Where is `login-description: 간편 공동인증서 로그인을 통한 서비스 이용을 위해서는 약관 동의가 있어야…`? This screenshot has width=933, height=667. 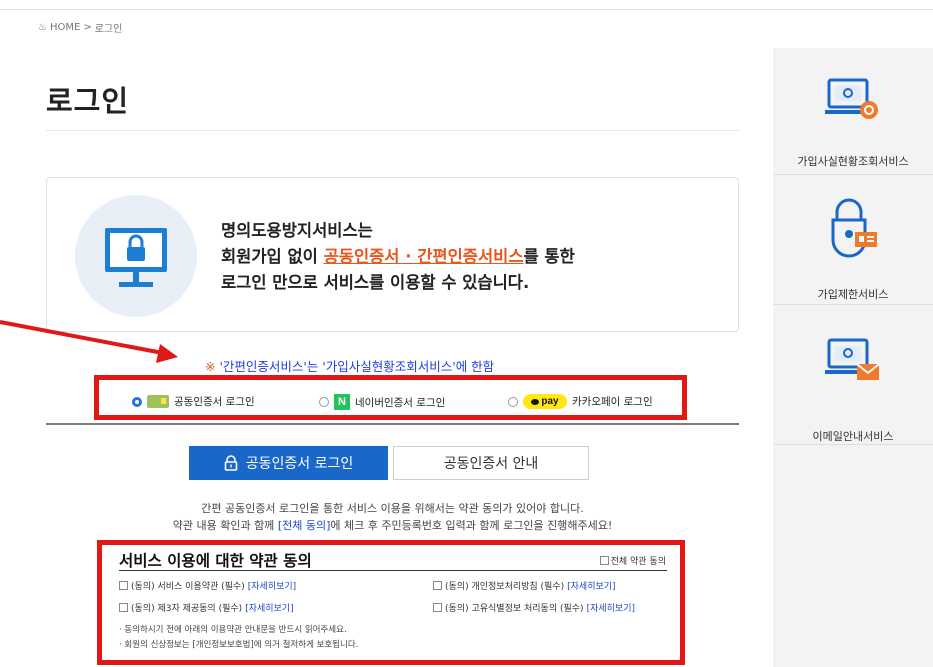 login-description: 간편 공동인증서 로그인을 통한 서비스 이용을 위해서는 약관 동의가 있어야… is located at coordinates (392, 517).